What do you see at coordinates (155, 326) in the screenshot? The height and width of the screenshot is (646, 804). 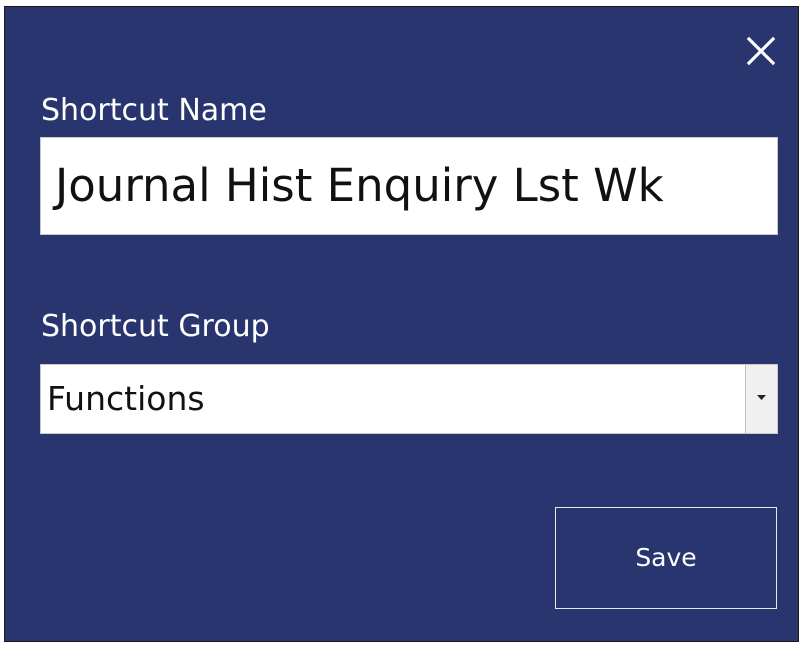 I see `shortcut-group-label: Shortcut Group` at bounding box center [155, 326].